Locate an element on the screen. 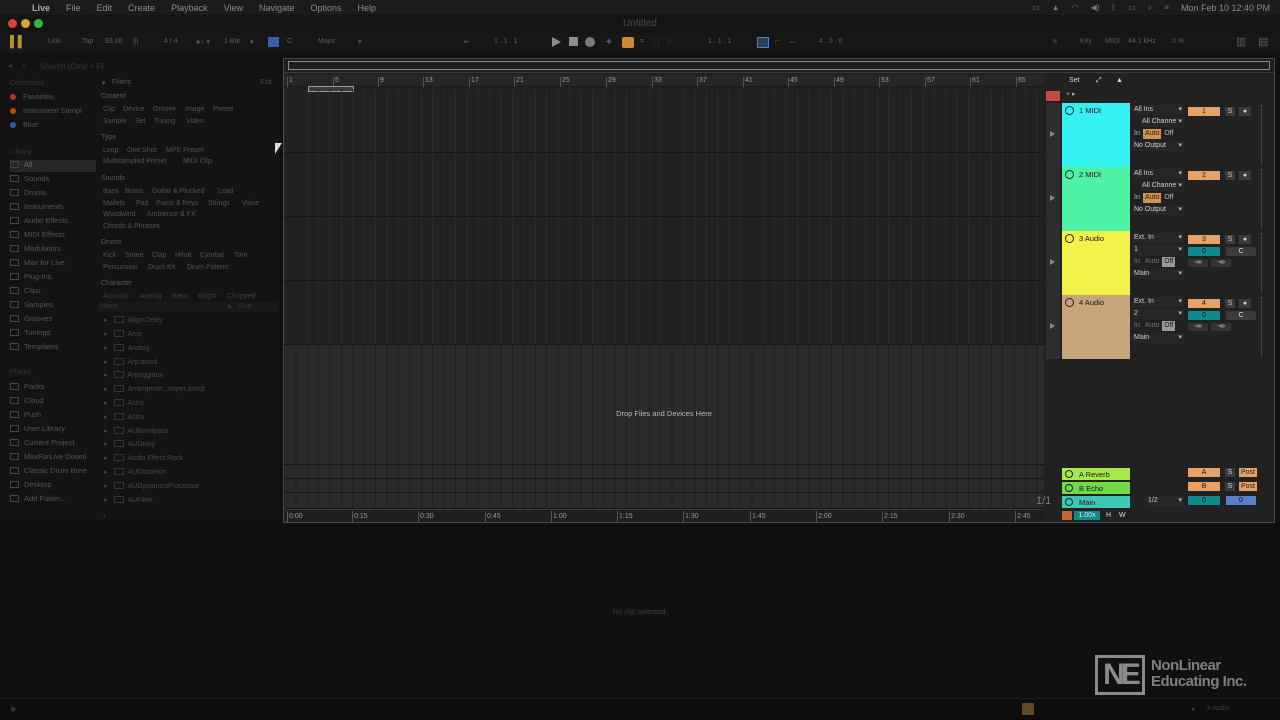 This screenshot has height=720, width=1280. loop-length-field: 4 . 0 . 0 is located at coordinates (830, 41).